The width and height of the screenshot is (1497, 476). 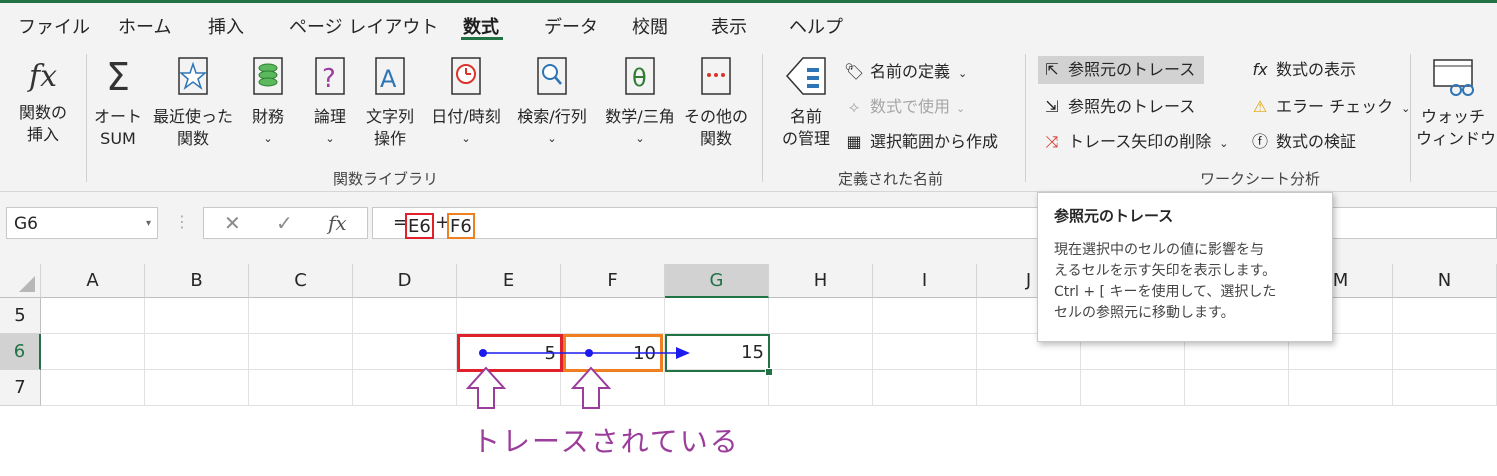 I want to click on dropdown-icon: ▾, so click(x=148, y=224).